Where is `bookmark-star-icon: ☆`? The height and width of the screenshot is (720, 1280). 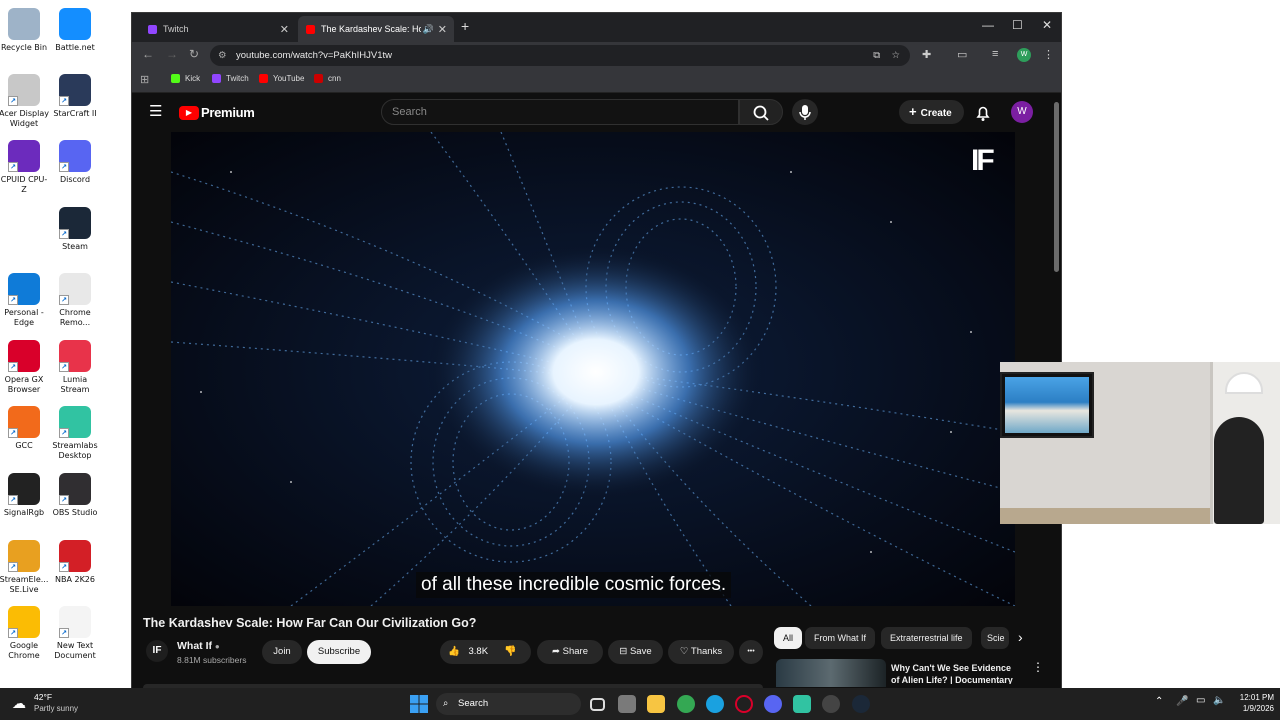
bookmark-star-icon: ☆ is located at coordinates (895, 55).